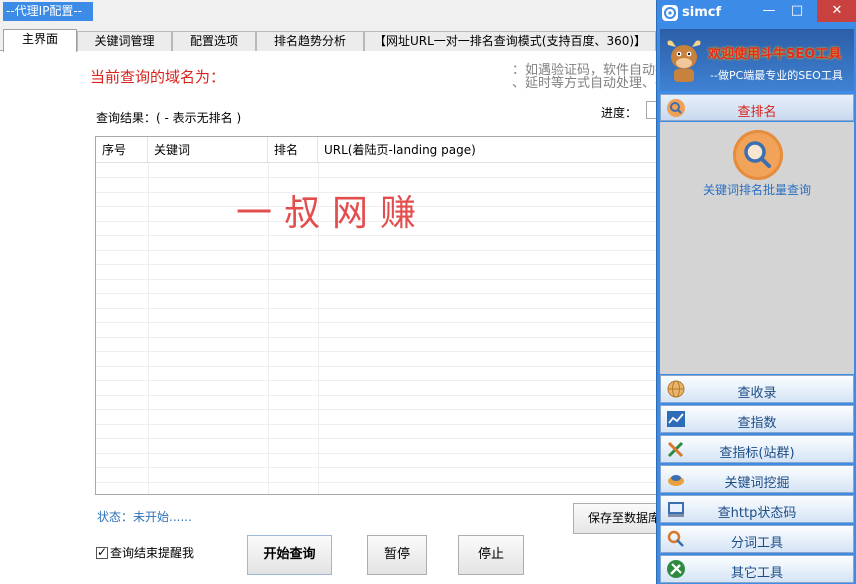  I want to click on app-logo-icon, so click(670, 13).